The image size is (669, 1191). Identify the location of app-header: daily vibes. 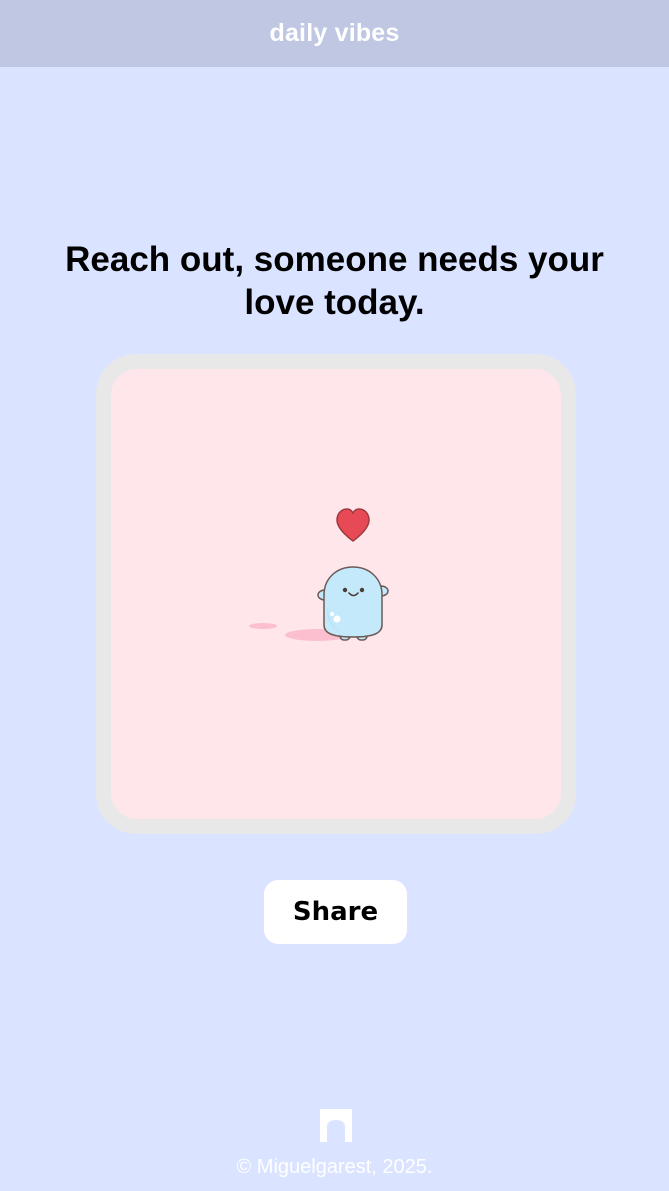
(334, 33).